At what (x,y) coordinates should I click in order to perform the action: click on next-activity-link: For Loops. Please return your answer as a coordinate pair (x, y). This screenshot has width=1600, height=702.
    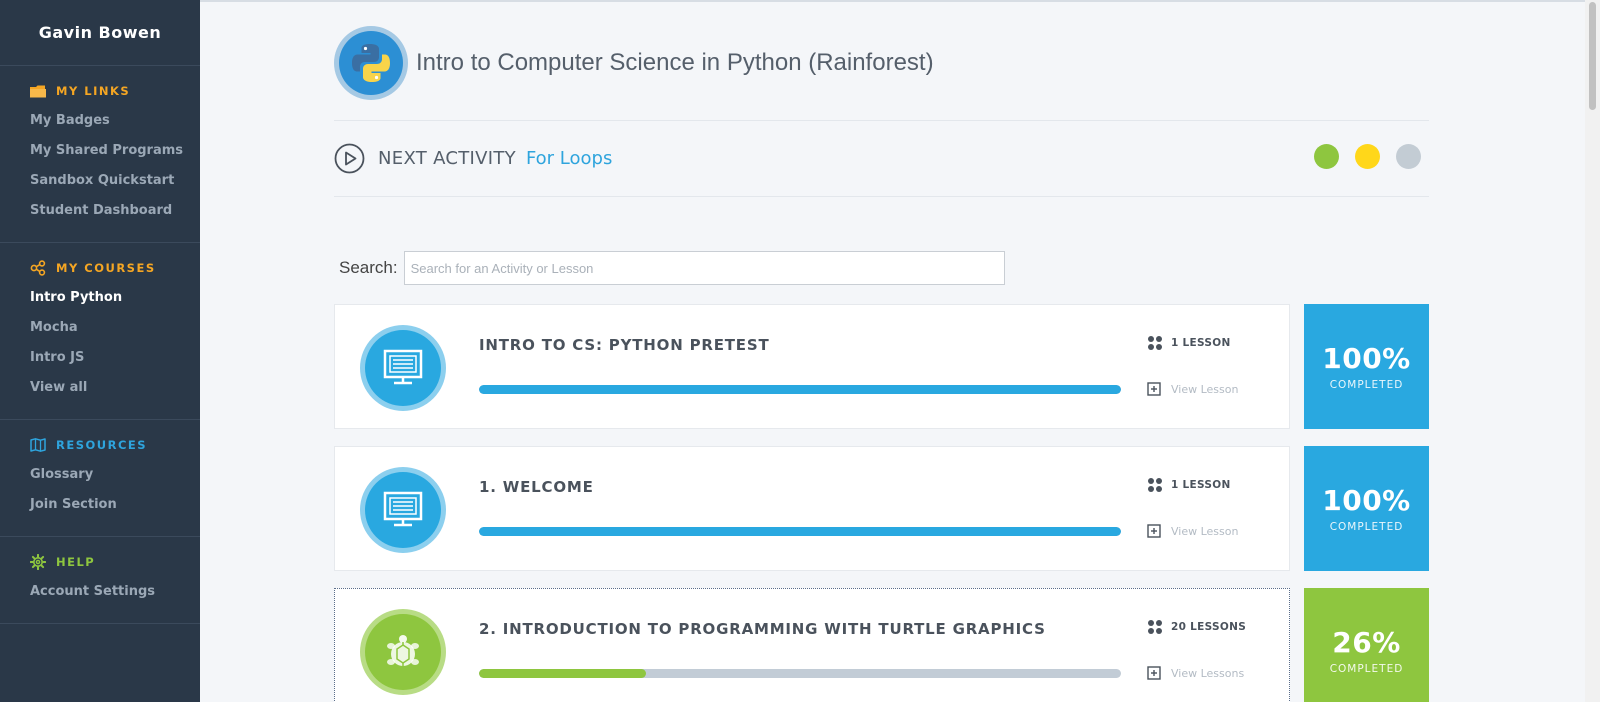
    Looking at the image, I should click on (569, 158).